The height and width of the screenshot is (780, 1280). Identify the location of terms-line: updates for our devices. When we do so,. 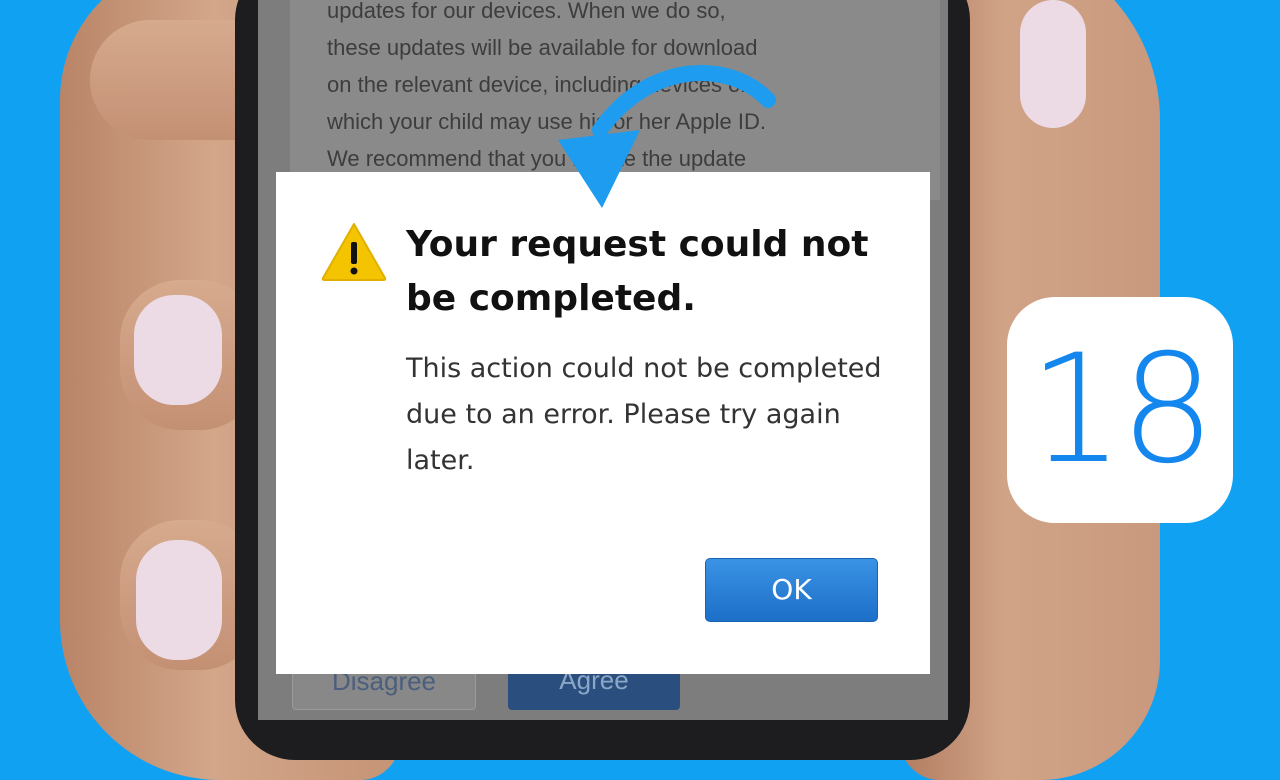
(526, 11).